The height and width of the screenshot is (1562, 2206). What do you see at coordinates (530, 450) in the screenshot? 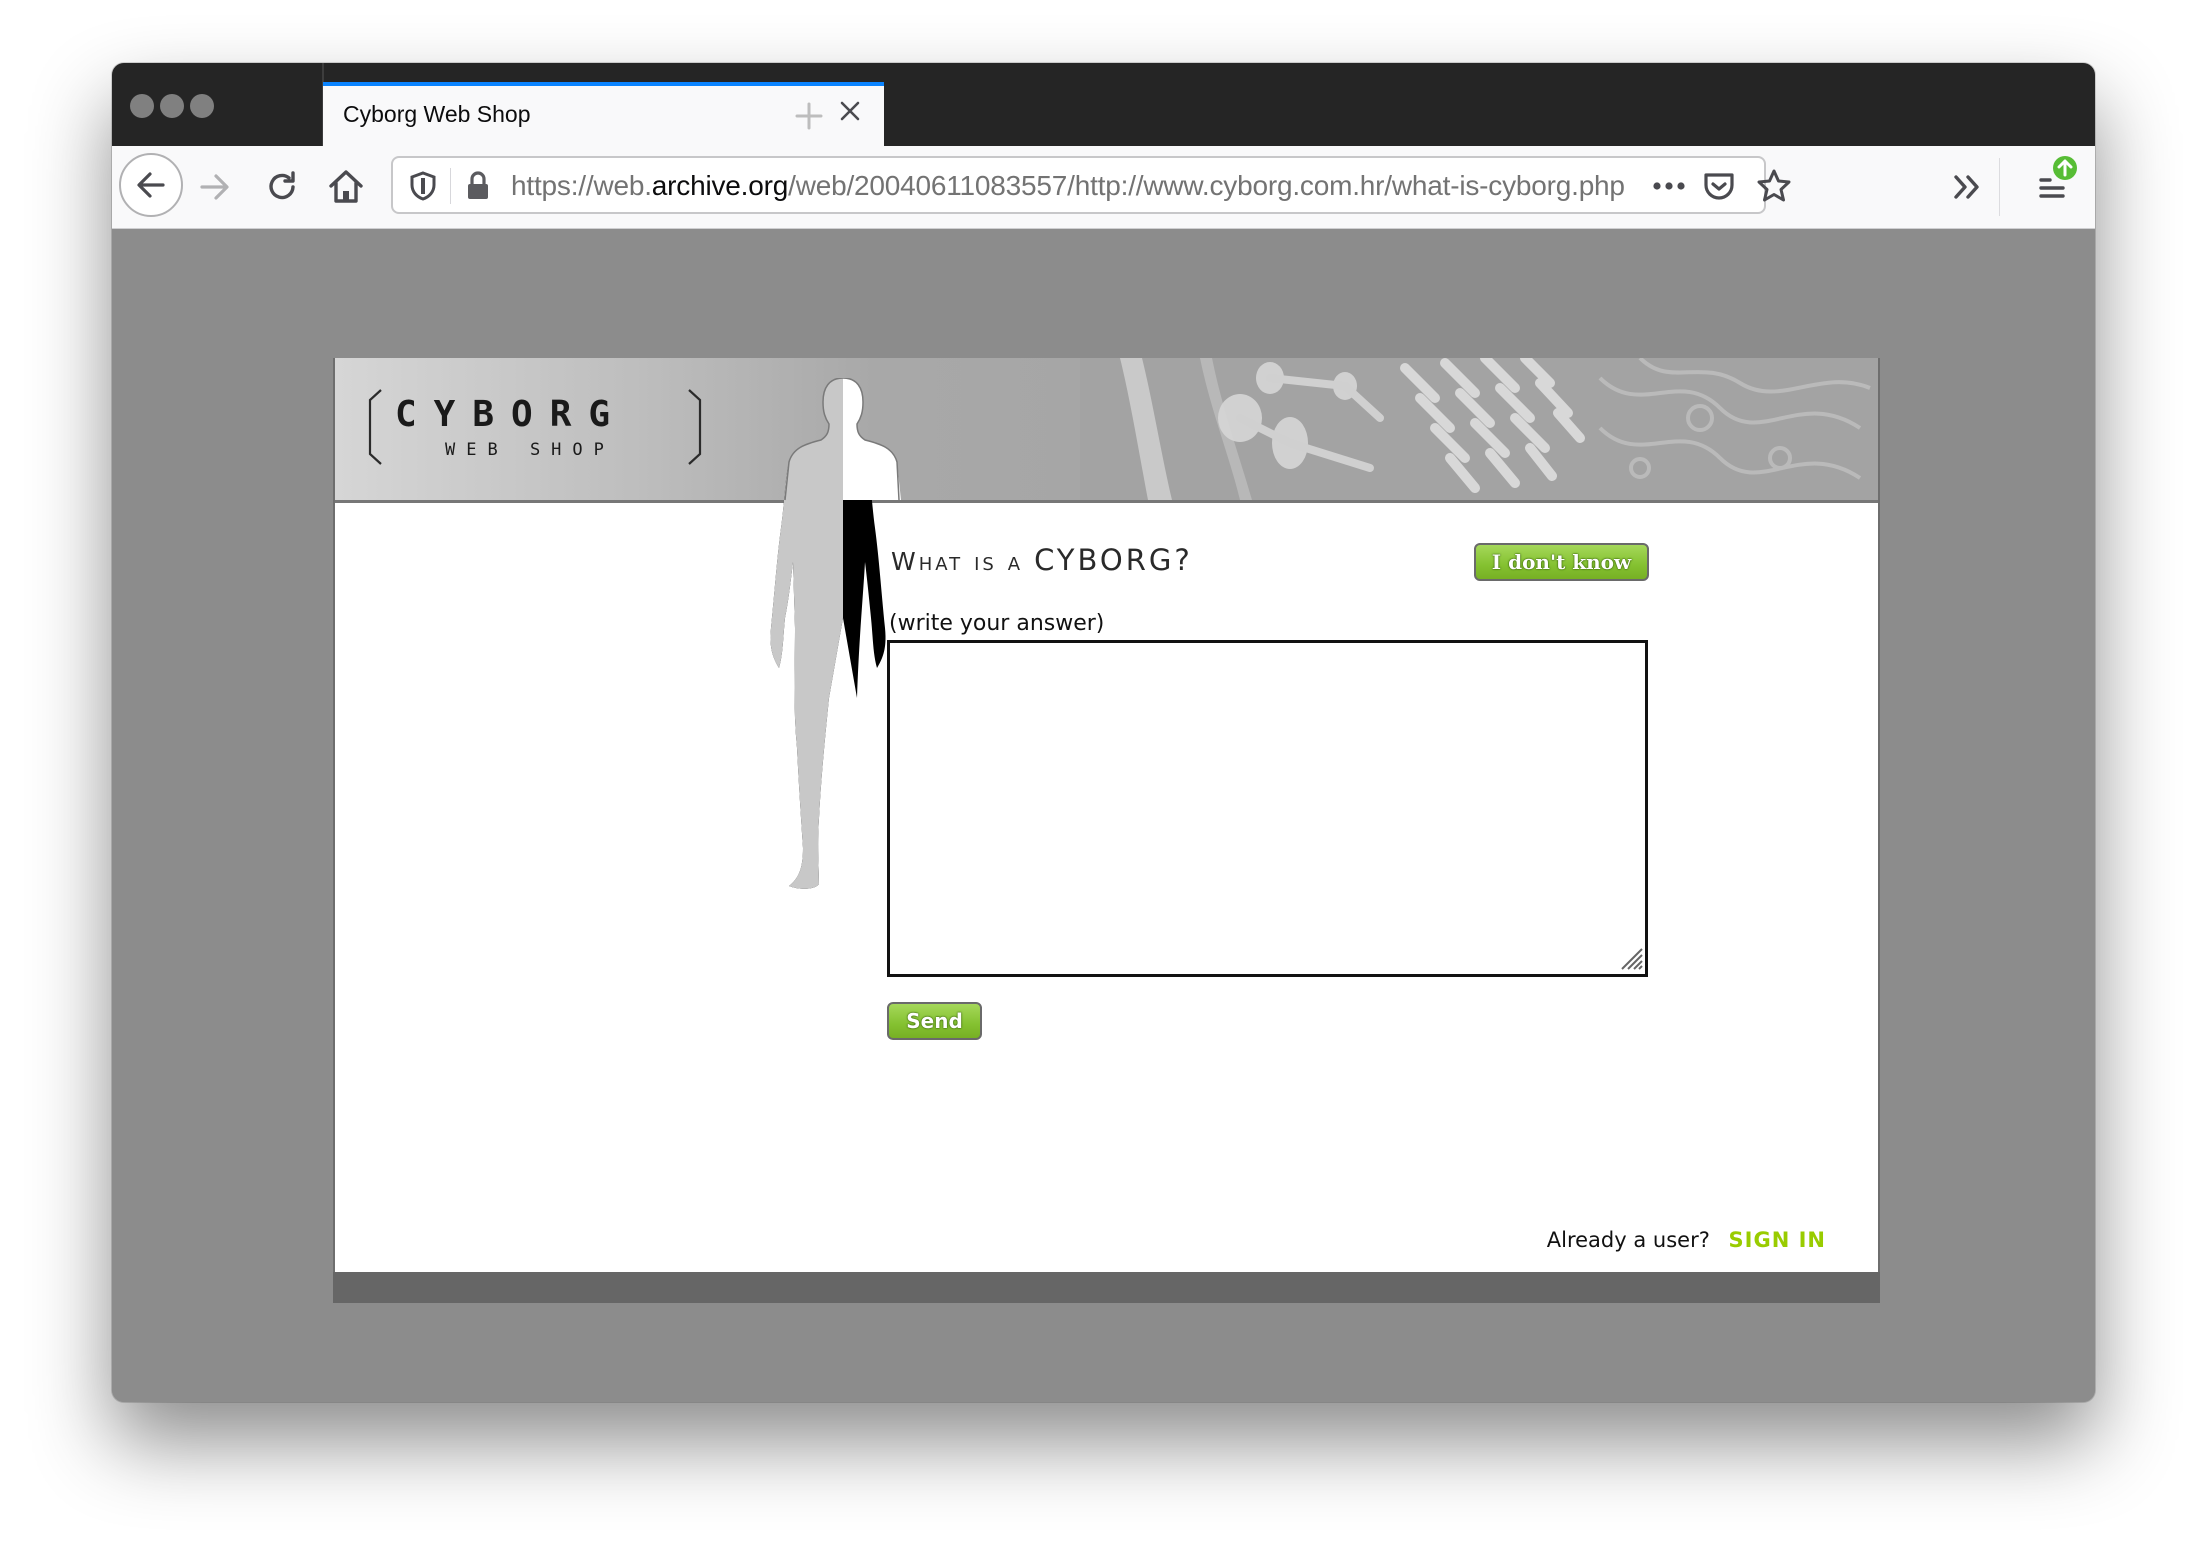
I see `logo-subtitle: WEB SHOP` at bounding box center [530, 450].